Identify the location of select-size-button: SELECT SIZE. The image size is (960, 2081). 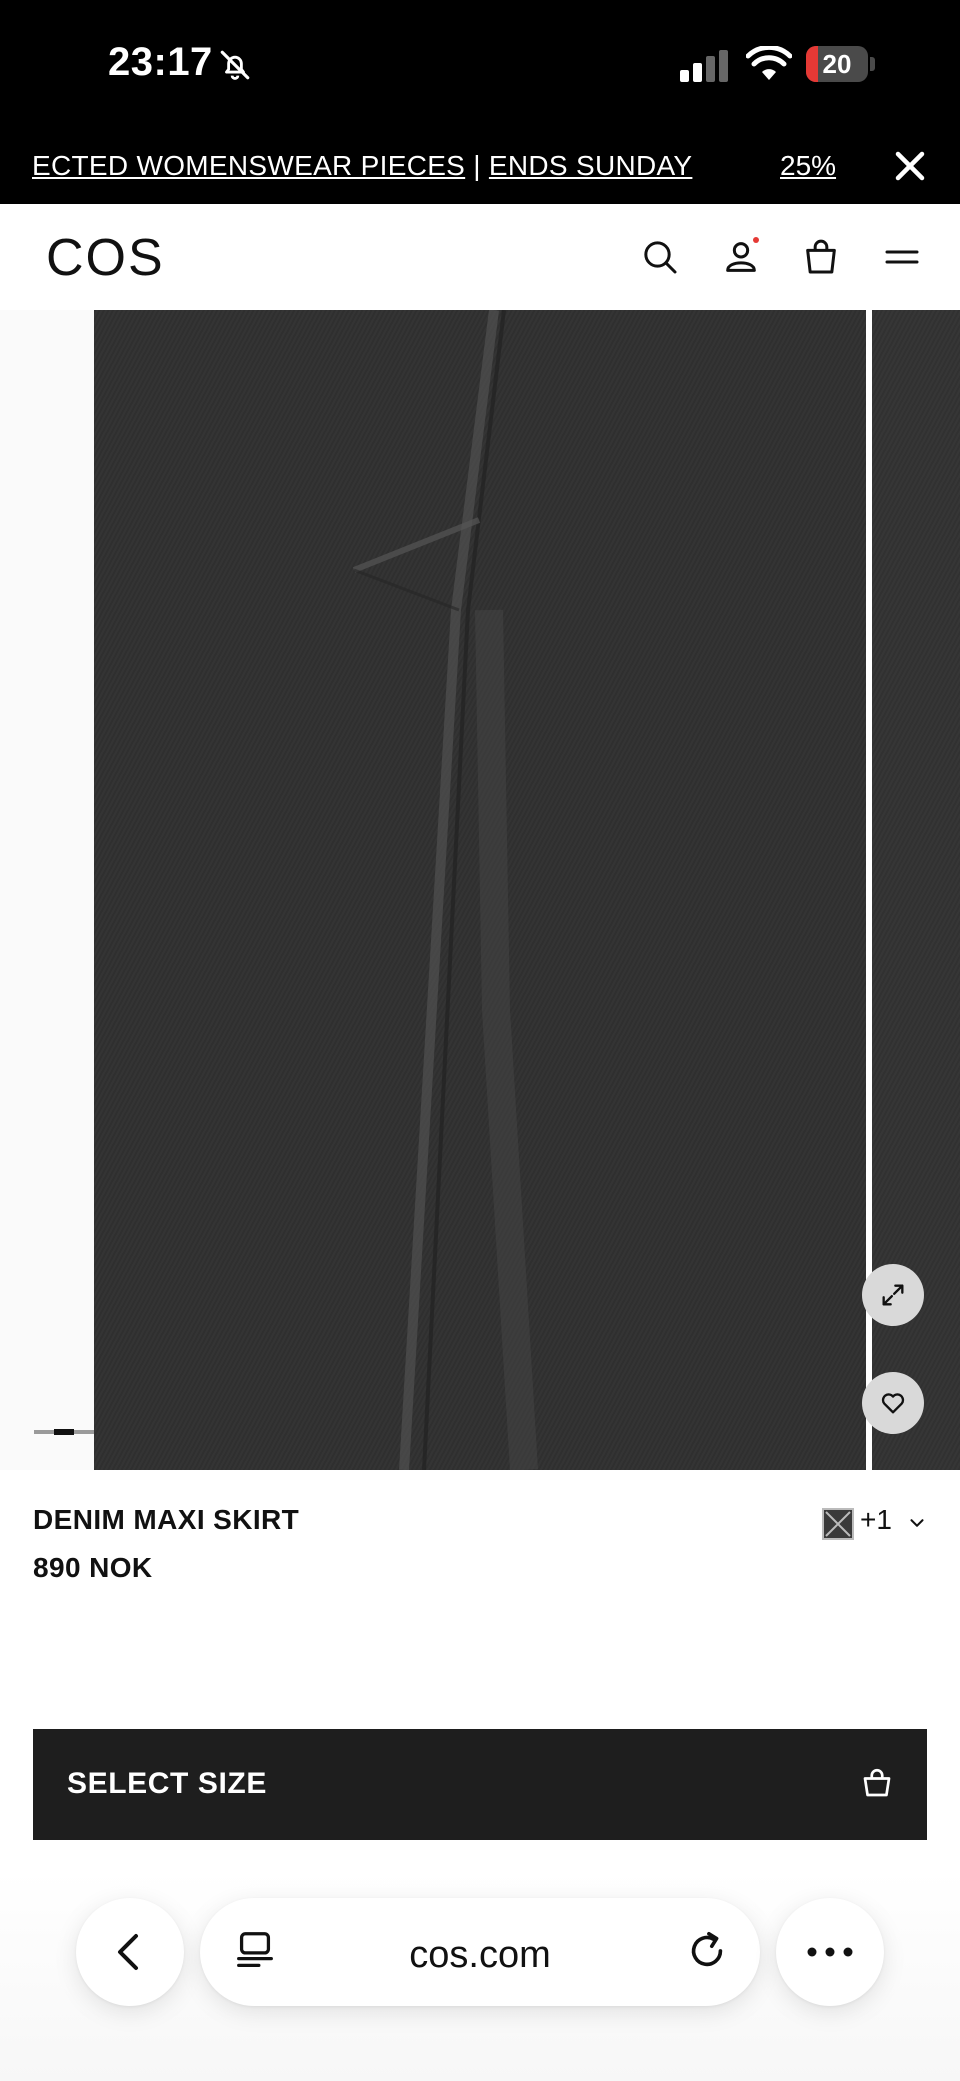
(480, 1784).